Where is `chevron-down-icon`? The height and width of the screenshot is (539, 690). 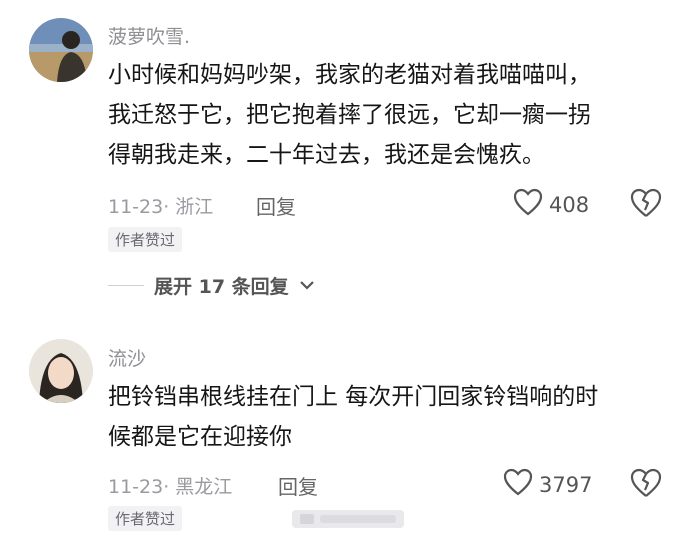
chevron-down-icon is located at coordinates (307, 285).